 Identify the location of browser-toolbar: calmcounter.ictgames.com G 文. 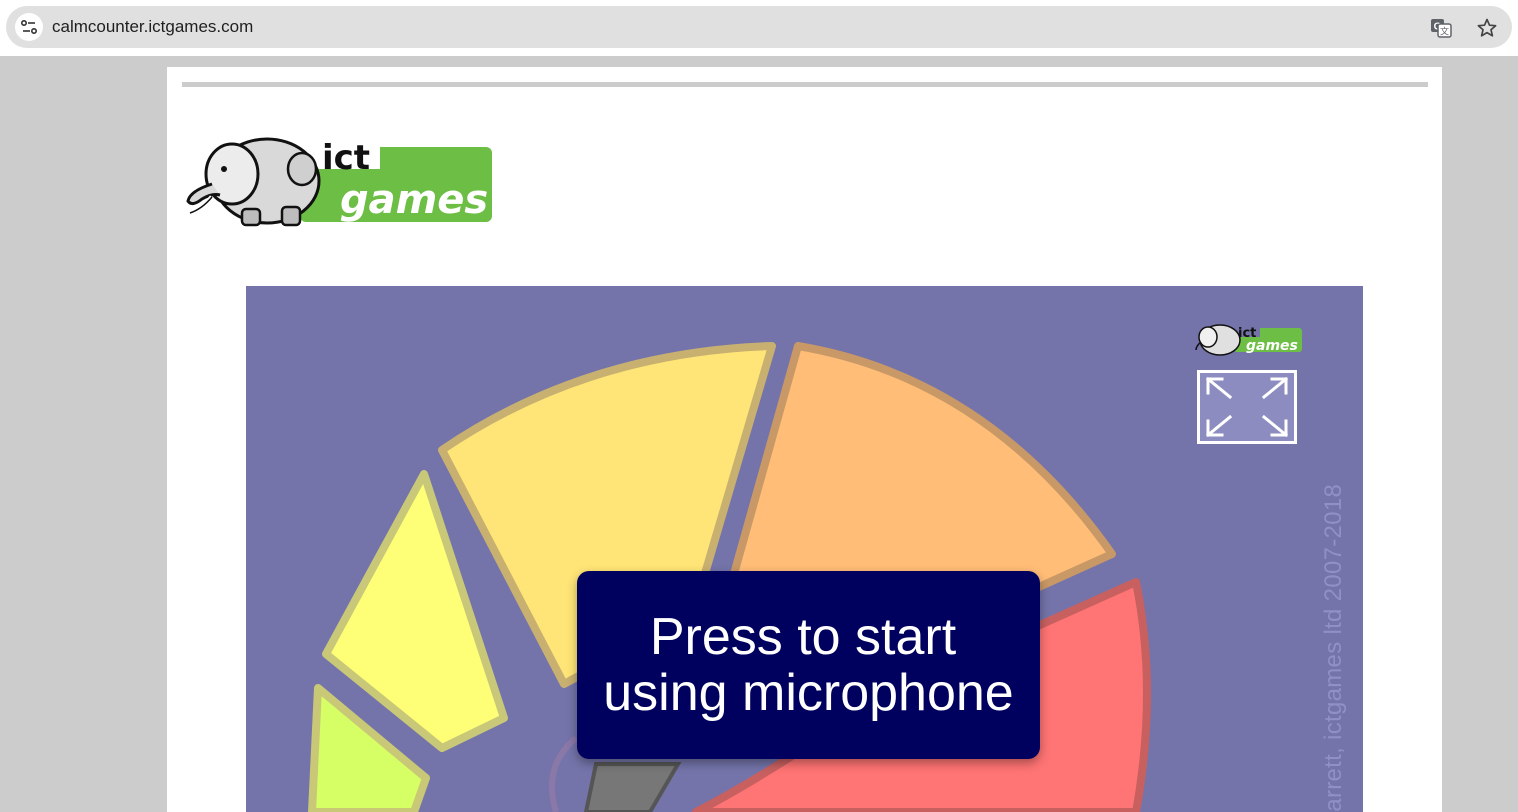
(759, 28).